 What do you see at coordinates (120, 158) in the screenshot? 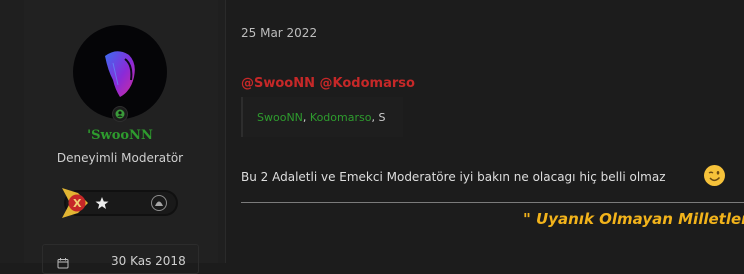
I see `user-title: Deneyimli Moderatör` at bounding box center [120, 158].